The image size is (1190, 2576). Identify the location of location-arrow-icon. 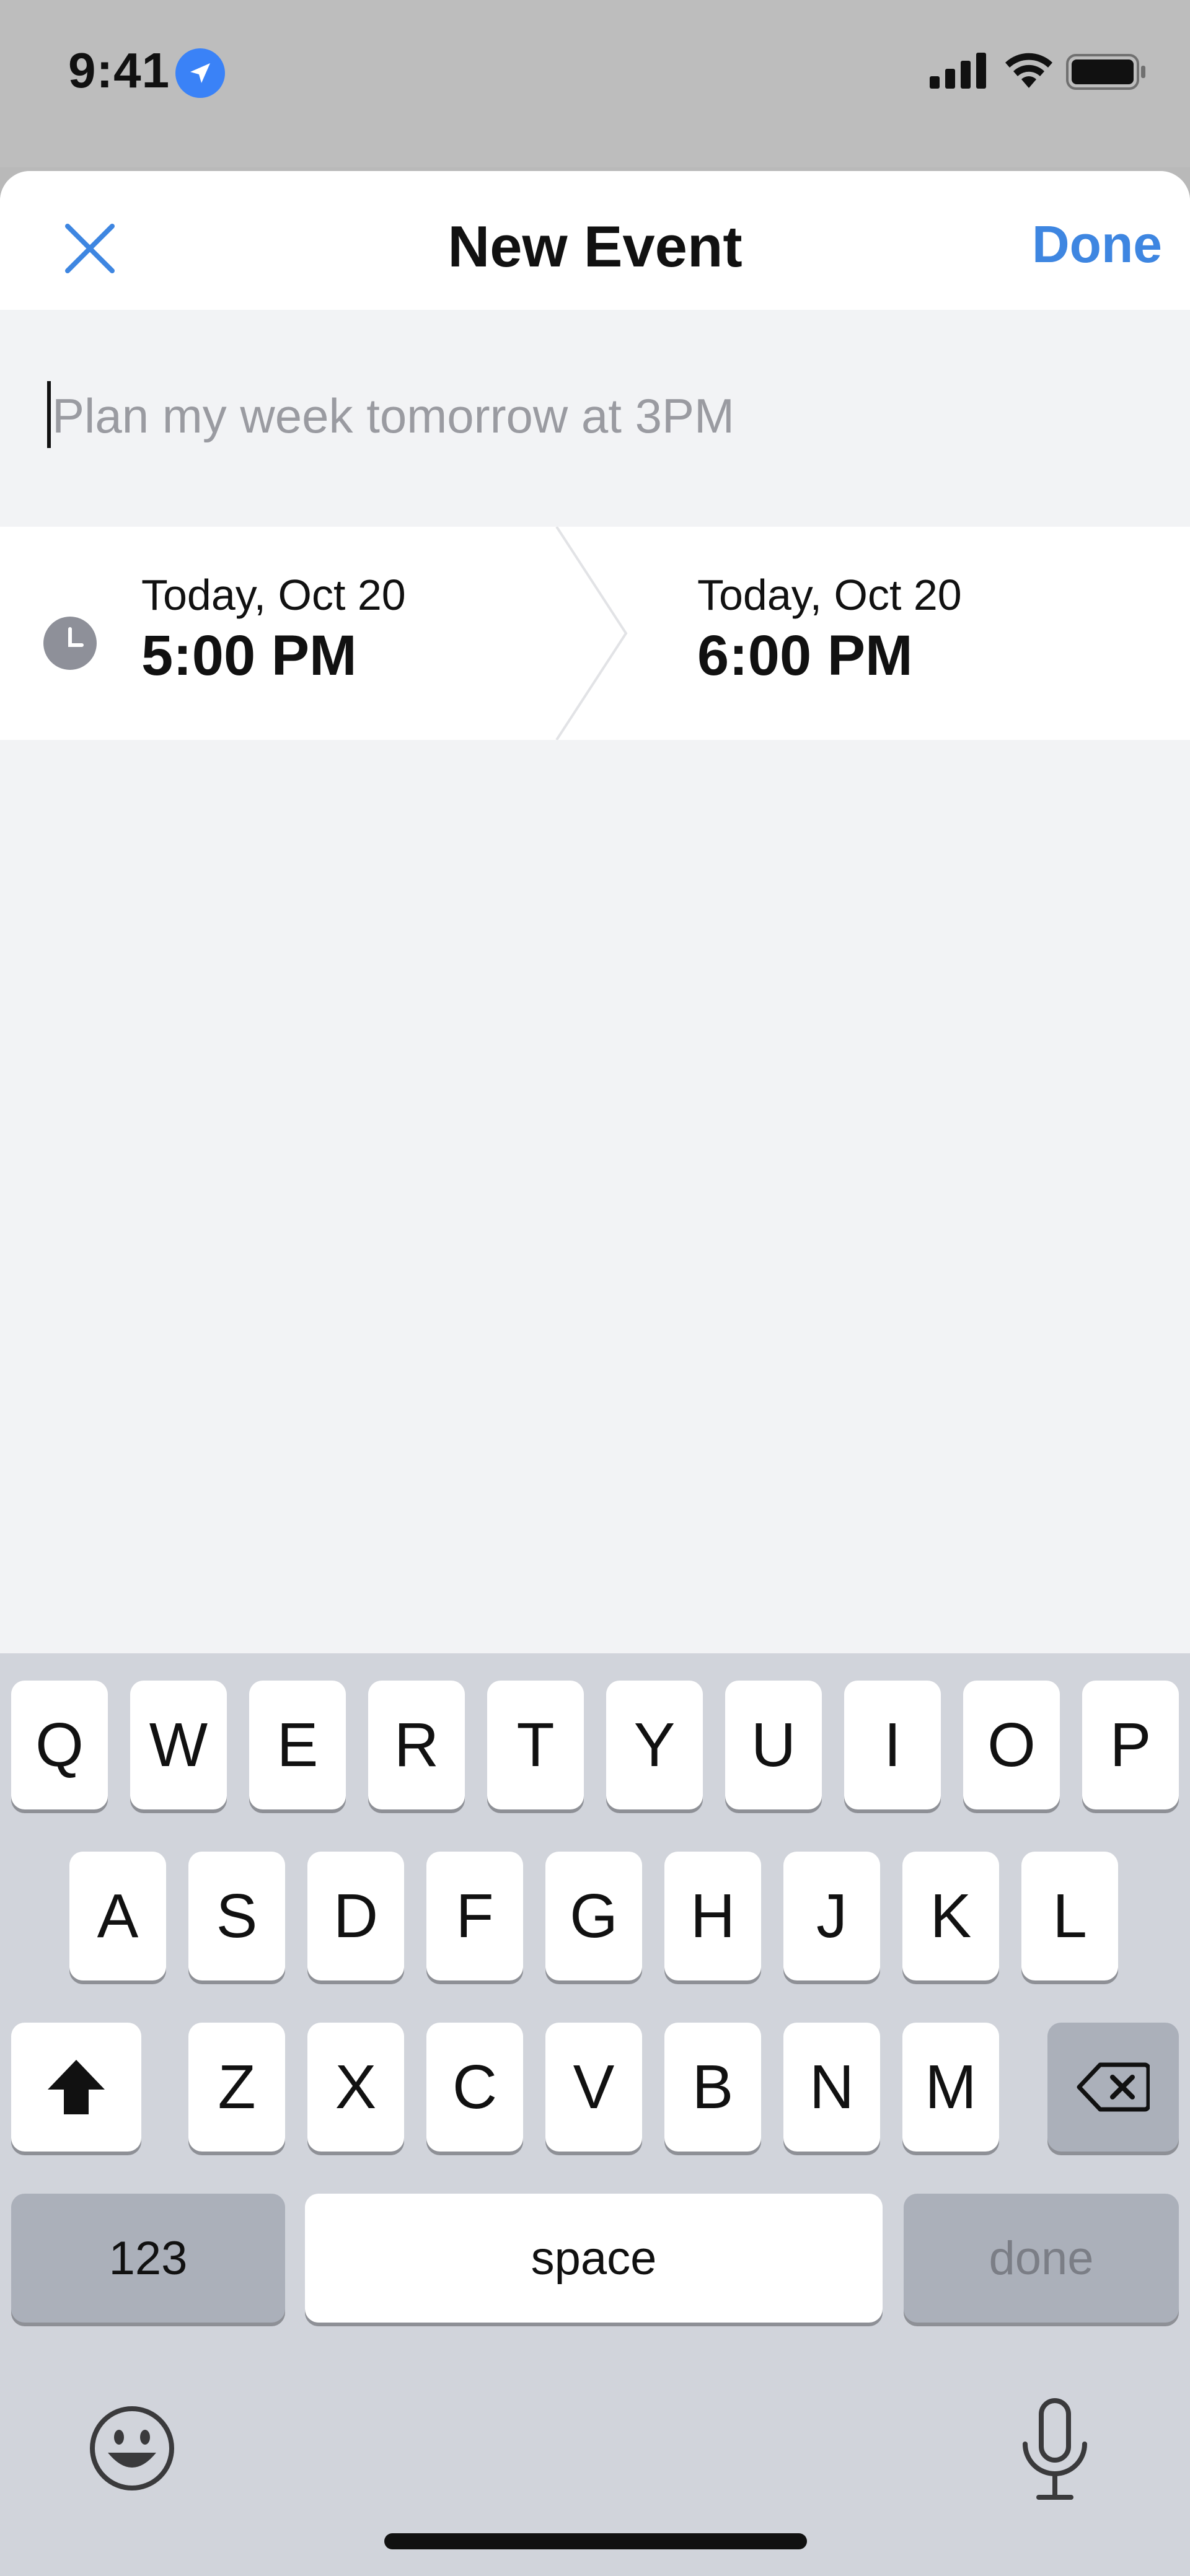
(200, 73).